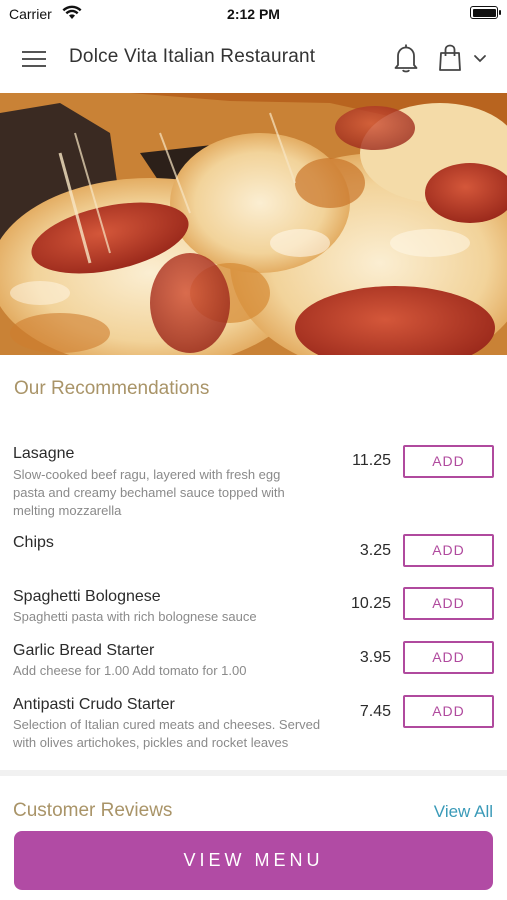 Image resolution: width=507 pixels, height=900 pixels. I want to click on item-price: 11.25, so click(371, 460).